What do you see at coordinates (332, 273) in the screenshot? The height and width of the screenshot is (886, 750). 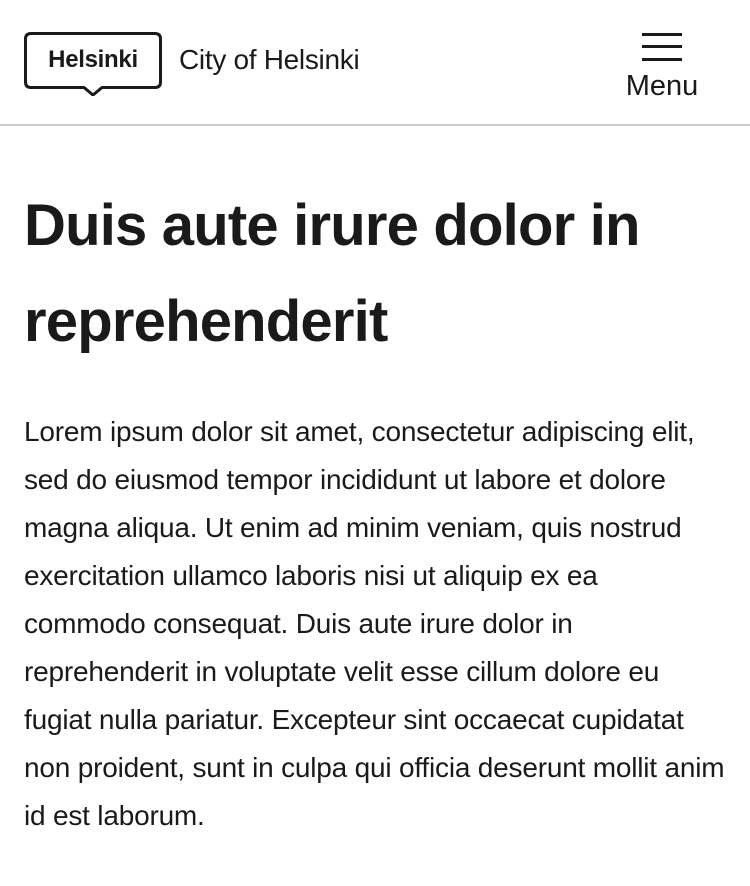 I see `page-title: Duis aute irure dolor in reprehenderit` at bounding box center [332, 273].